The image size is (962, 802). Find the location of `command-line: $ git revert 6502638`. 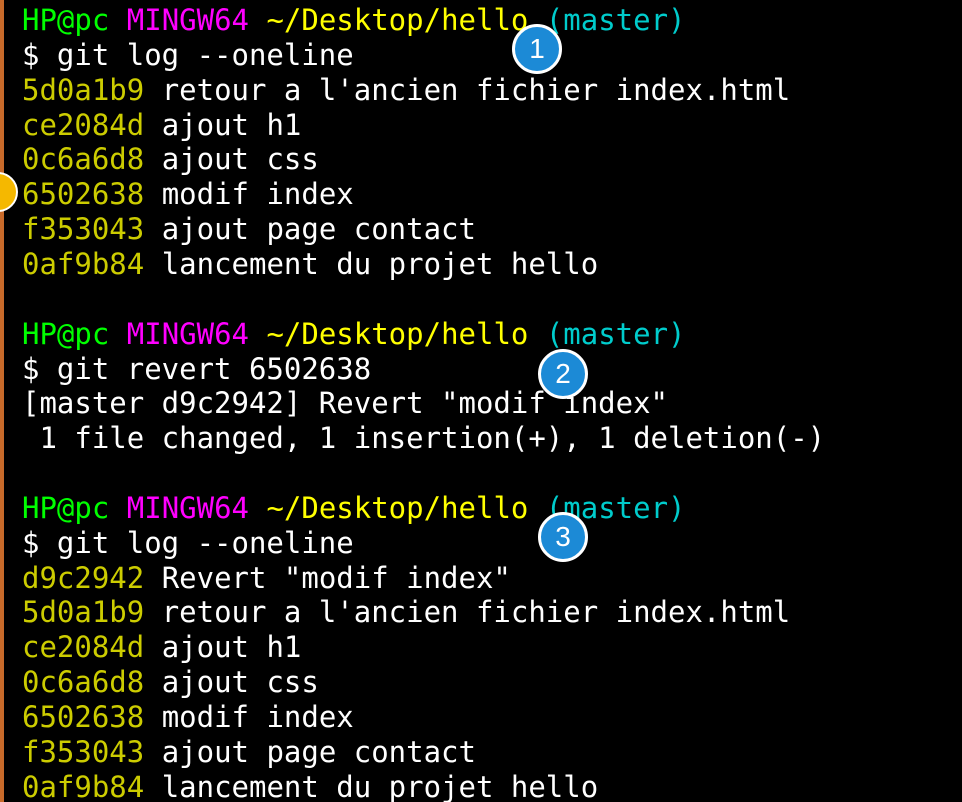

command-line: $ git revert 6502638 is located at coordinates (196, 369).